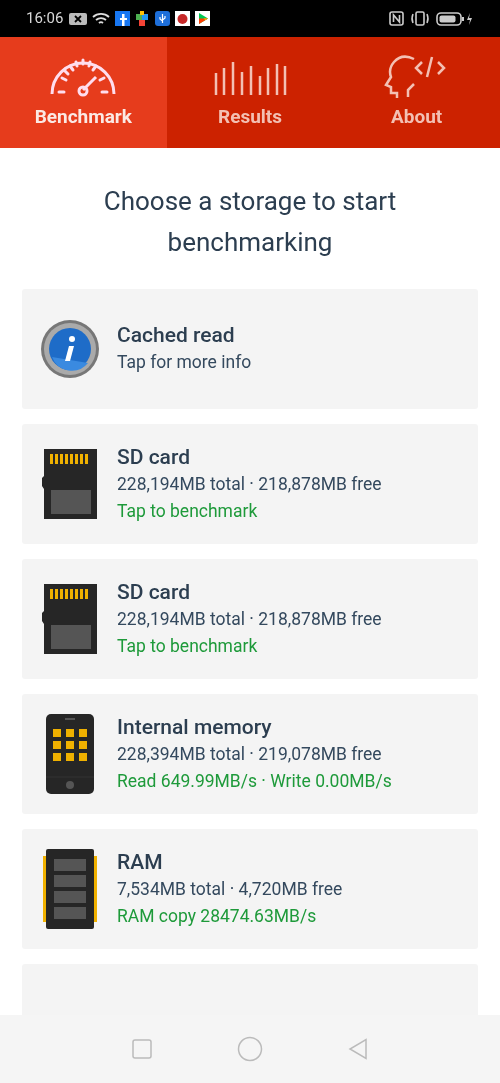 The image size is (500, 1083). Describe the element at coordinates (78, 18) in the screenshot. I see `notification-icon` at that location.